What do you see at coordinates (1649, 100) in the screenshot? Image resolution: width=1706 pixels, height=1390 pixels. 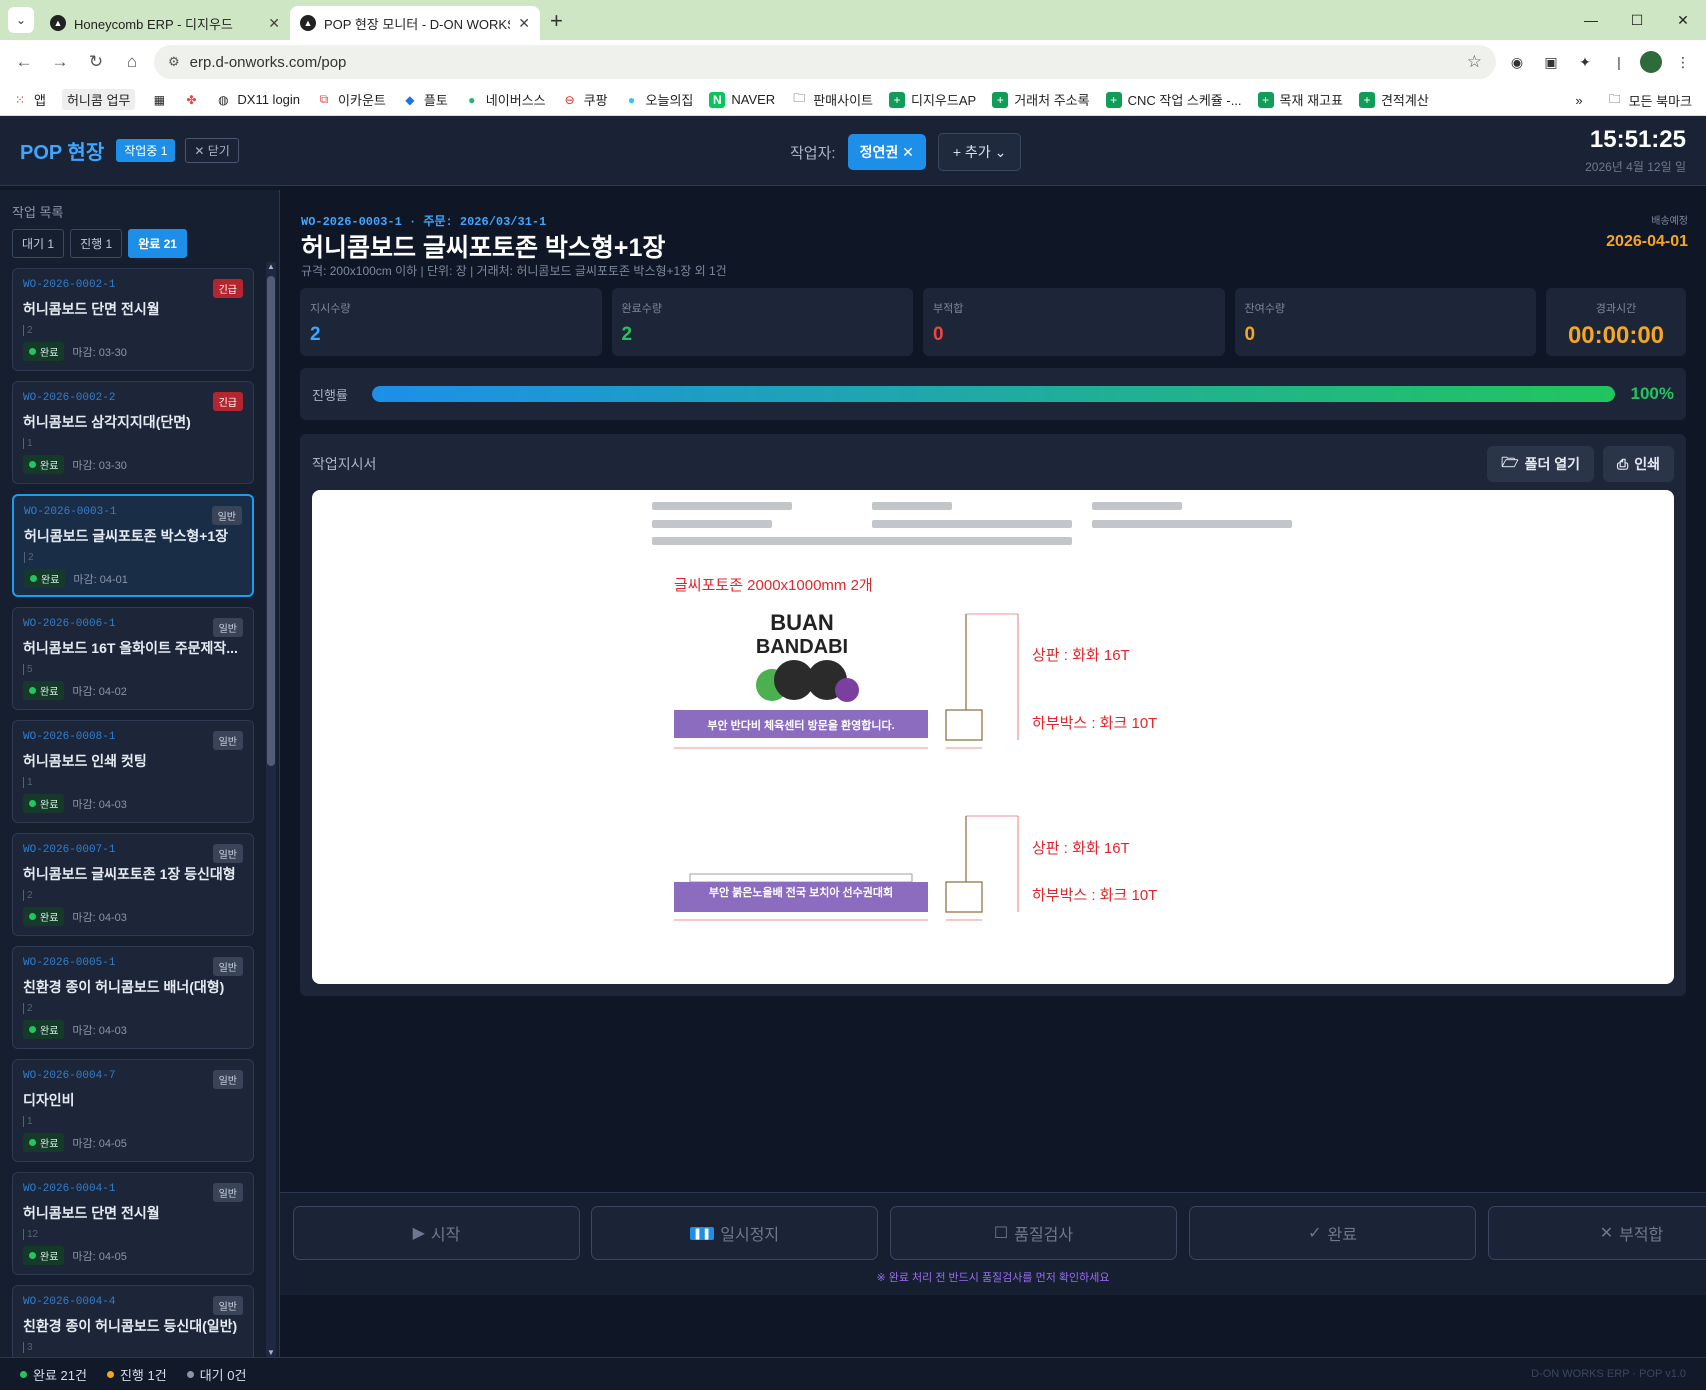 I see `all-bookmarks-button: 🗀 모든 북마크` at bounding box center [1649, 100].